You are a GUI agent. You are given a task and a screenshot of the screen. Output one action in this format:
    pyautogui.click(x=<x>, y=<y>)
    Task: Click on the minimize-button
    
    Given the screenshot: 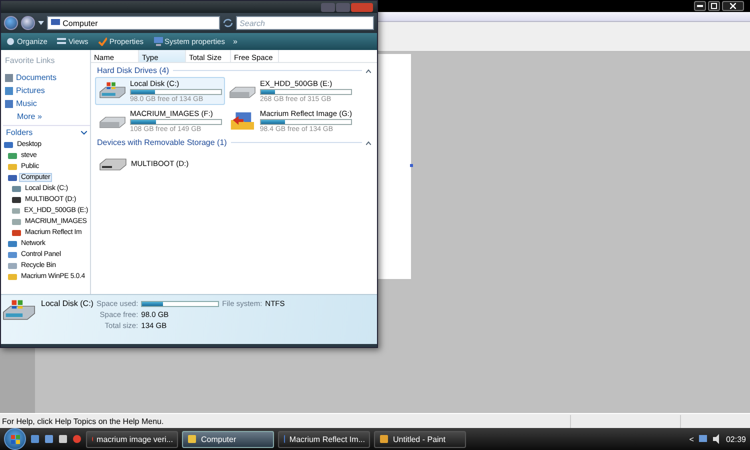 What is the action you would take?
    pyautogui.click(x=700, y=6)
    